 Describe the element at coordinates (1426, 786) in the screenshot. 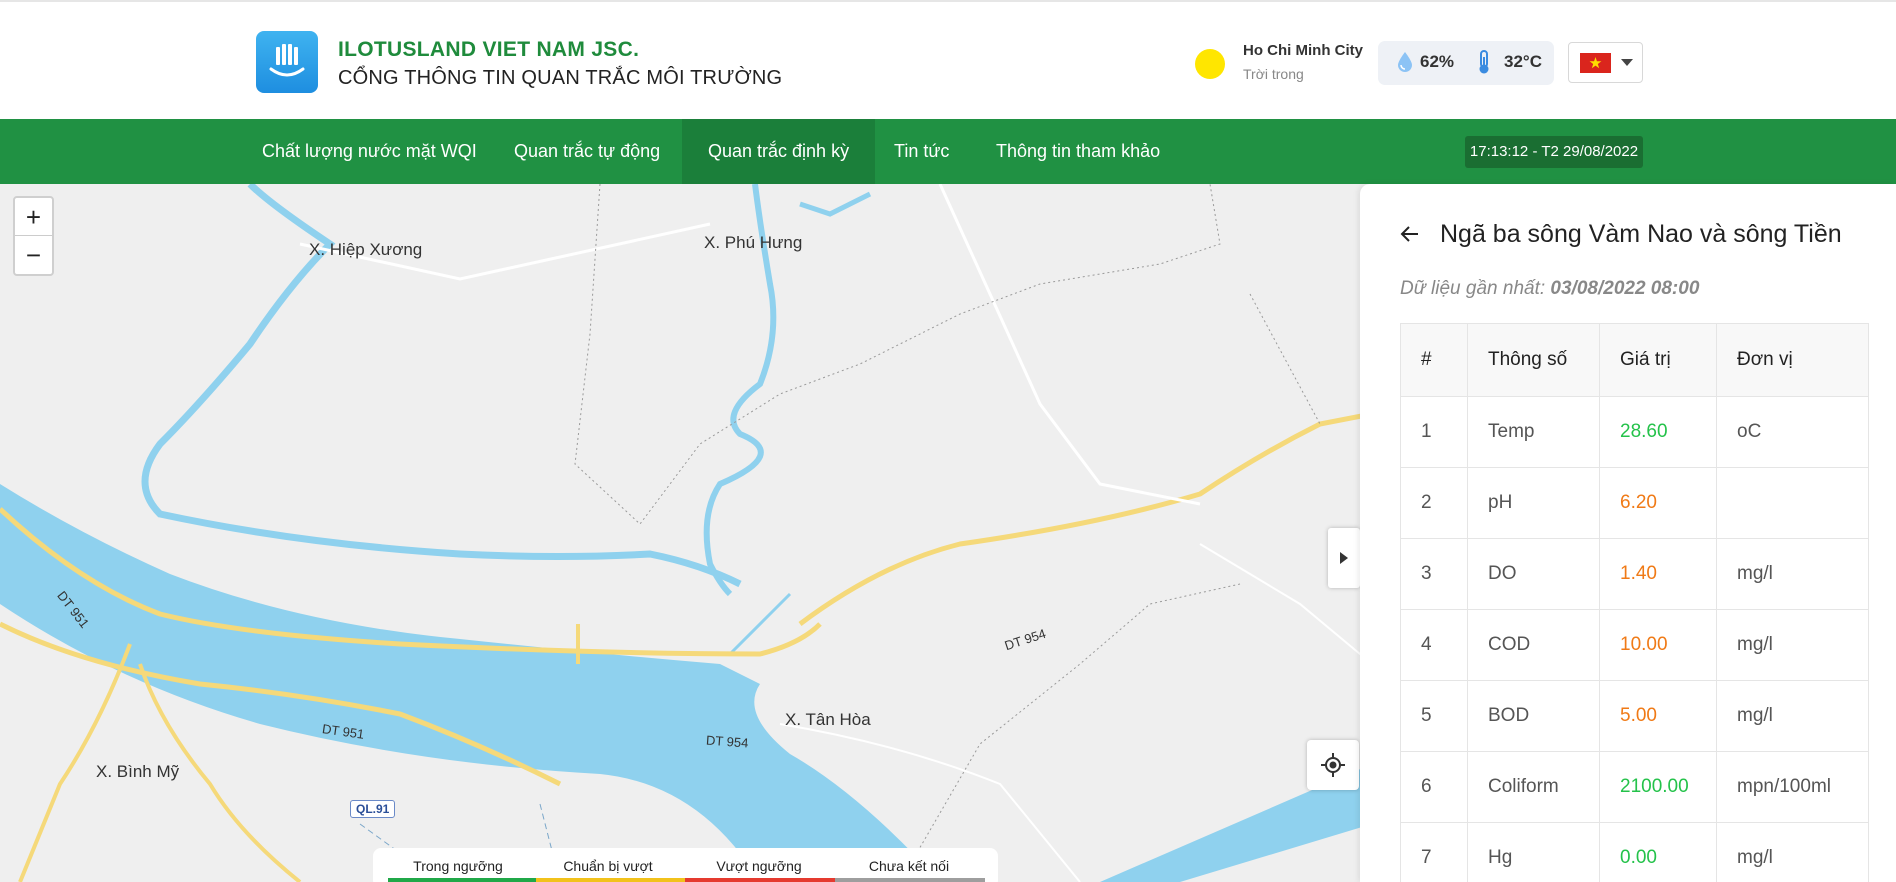

I see `row-number: 6` at that location.